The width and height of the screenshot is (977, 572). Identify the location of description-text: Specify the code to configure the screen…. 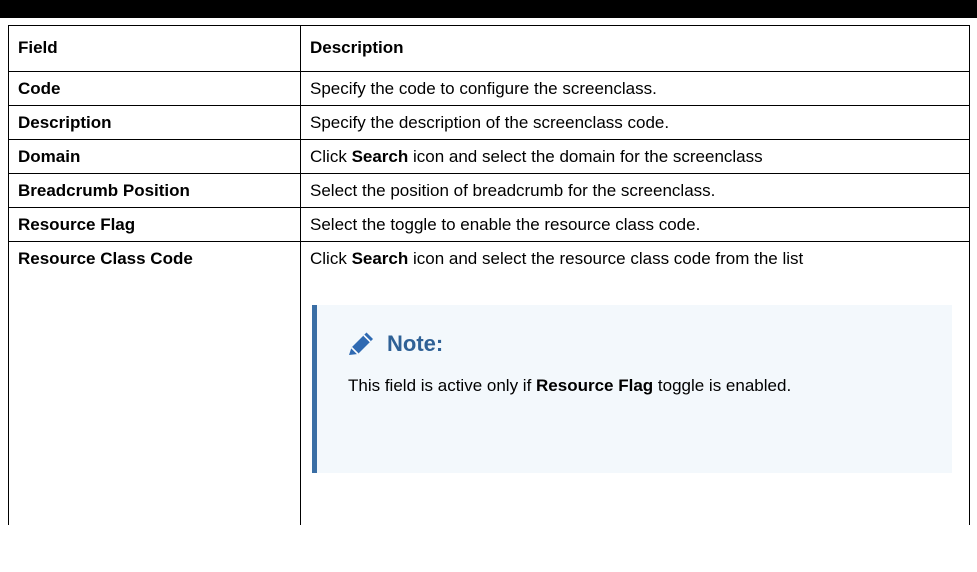
(483, 88).